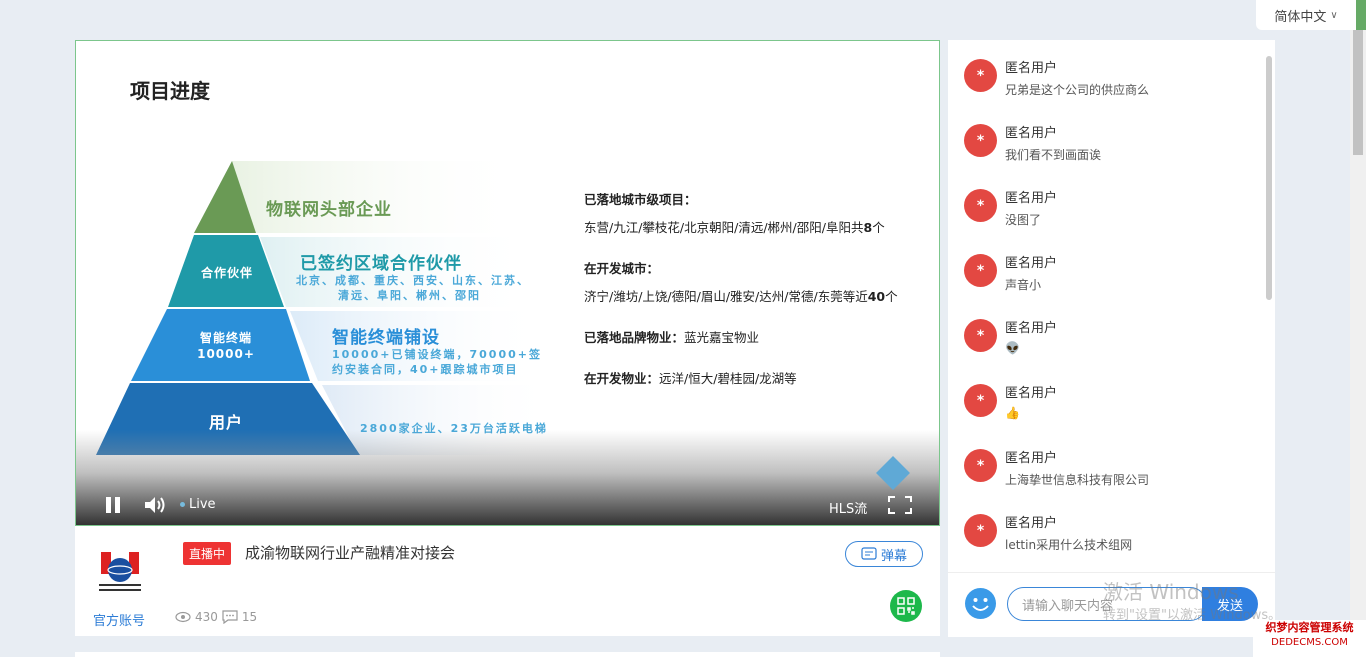  I want to click on player-controls: Live HLS流, so click(507, 505).